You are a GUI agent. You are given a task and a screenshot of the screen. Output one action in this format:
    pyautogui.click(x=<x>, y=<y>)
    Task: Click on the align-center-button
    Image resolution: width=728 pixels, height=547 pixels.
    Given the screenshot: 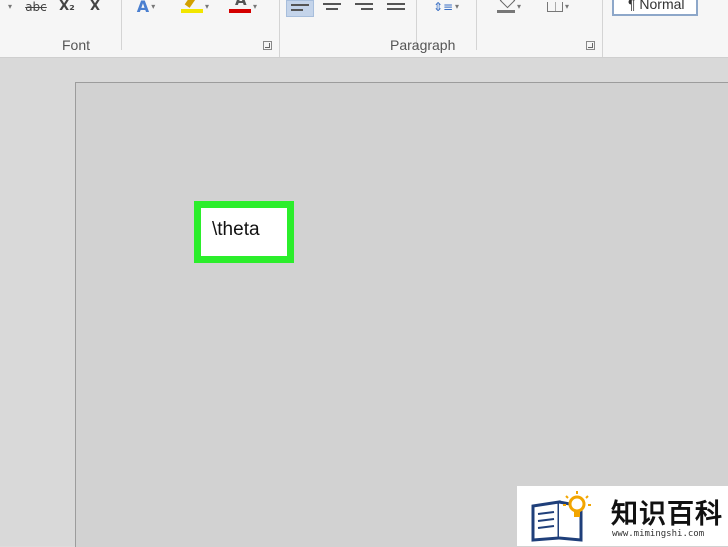 What is the action you would take?
    pyautogui.click(x=332, y=8)
    